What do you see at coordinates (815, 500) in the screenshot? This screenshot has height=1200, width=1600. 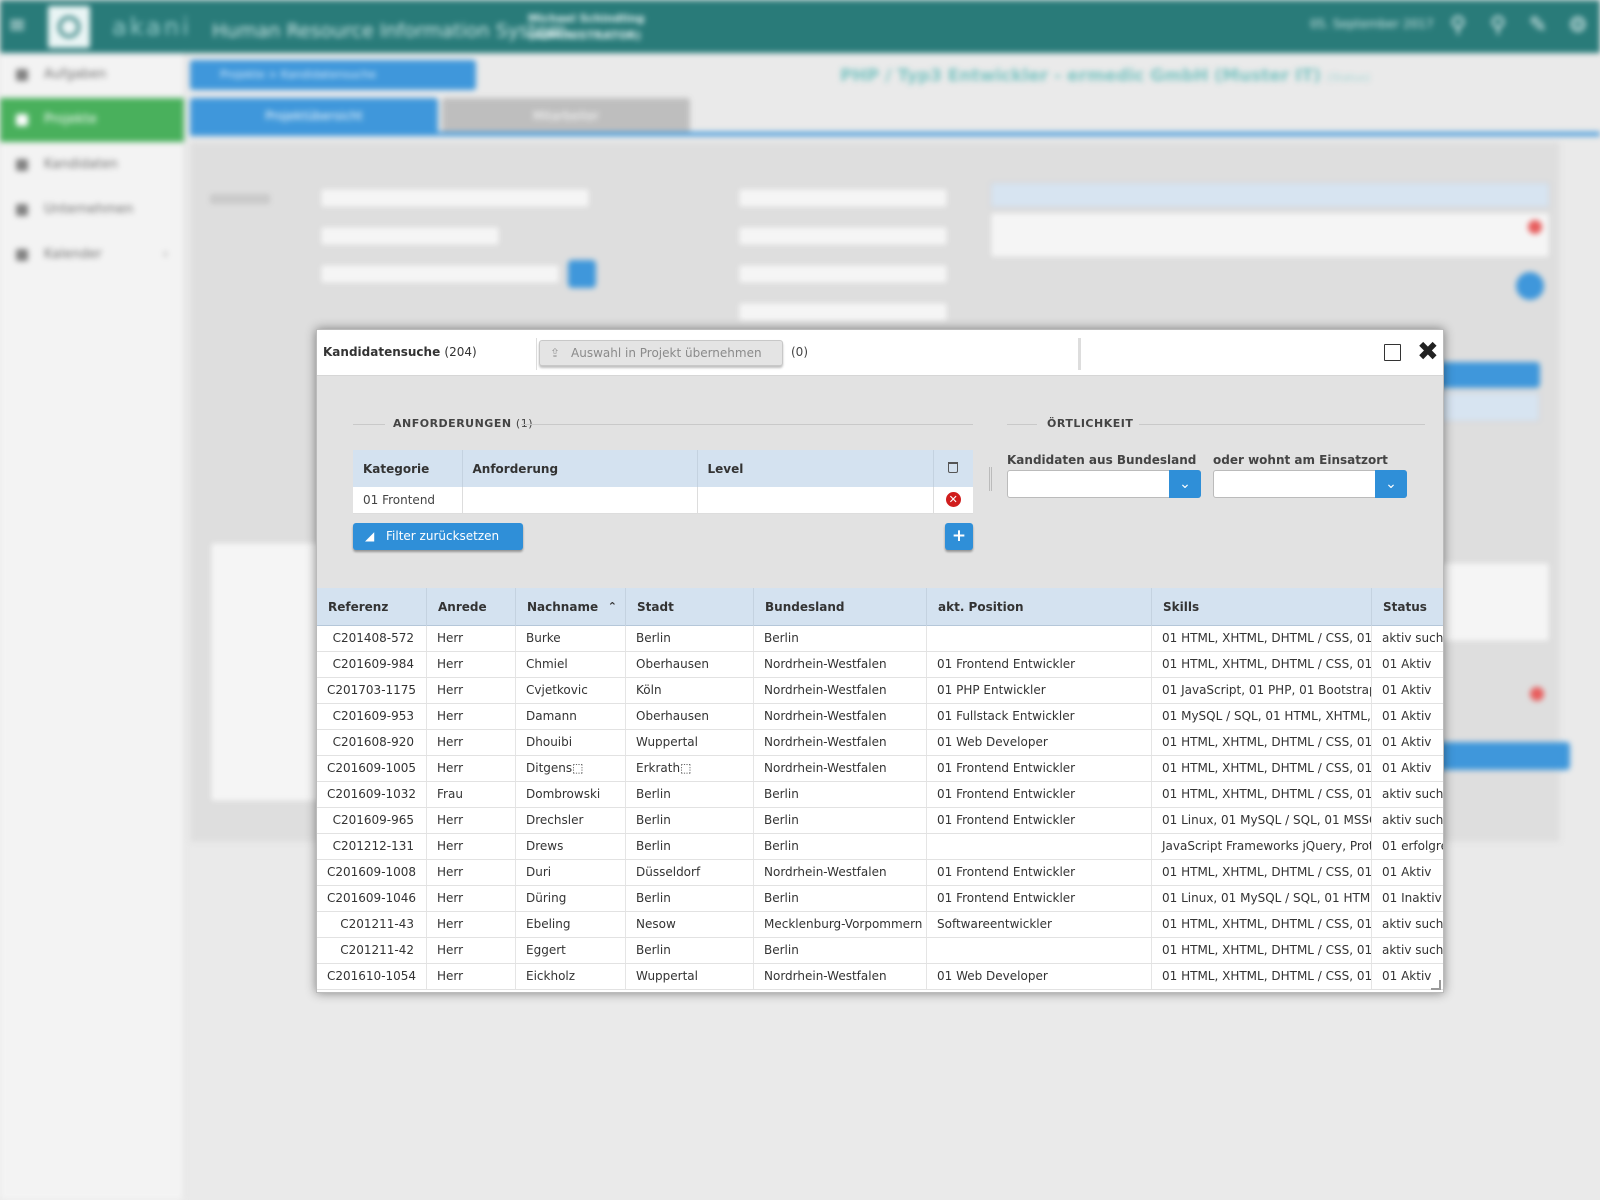 I see `level-cell` at bounding box center [815, 500].